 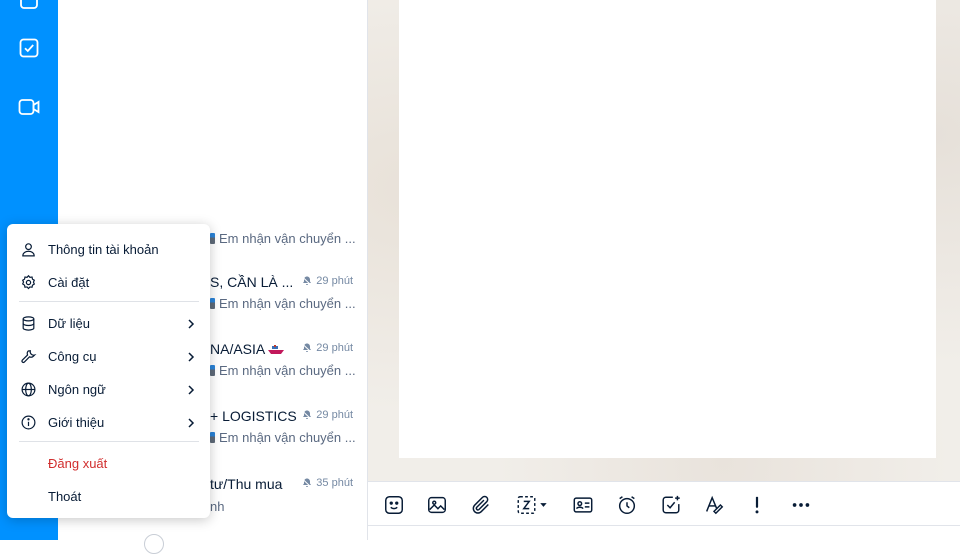 I want to click on message-input, so click(x=664, y=532).